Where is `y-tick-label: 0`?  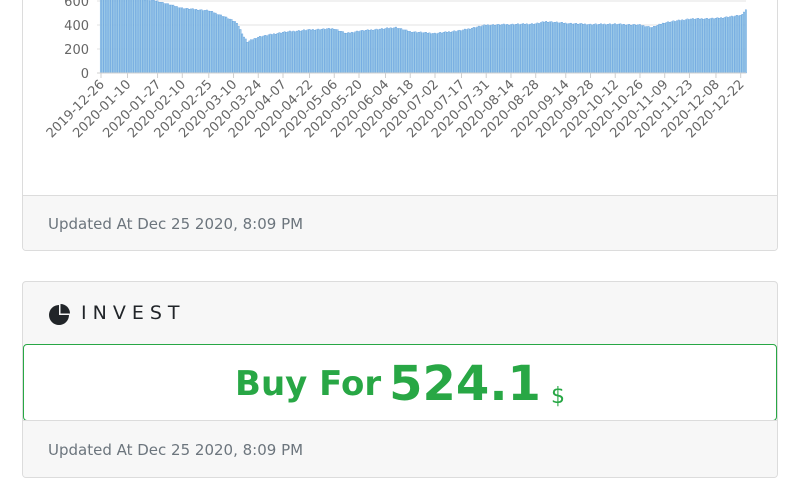 y-tick-label: 0 is located at coordinates (85, 74).